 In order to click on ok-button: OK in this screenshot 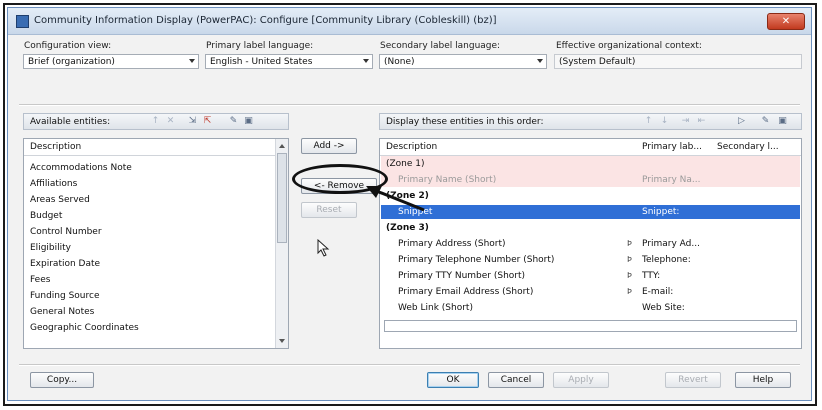, I will do `click(453, 380)`.